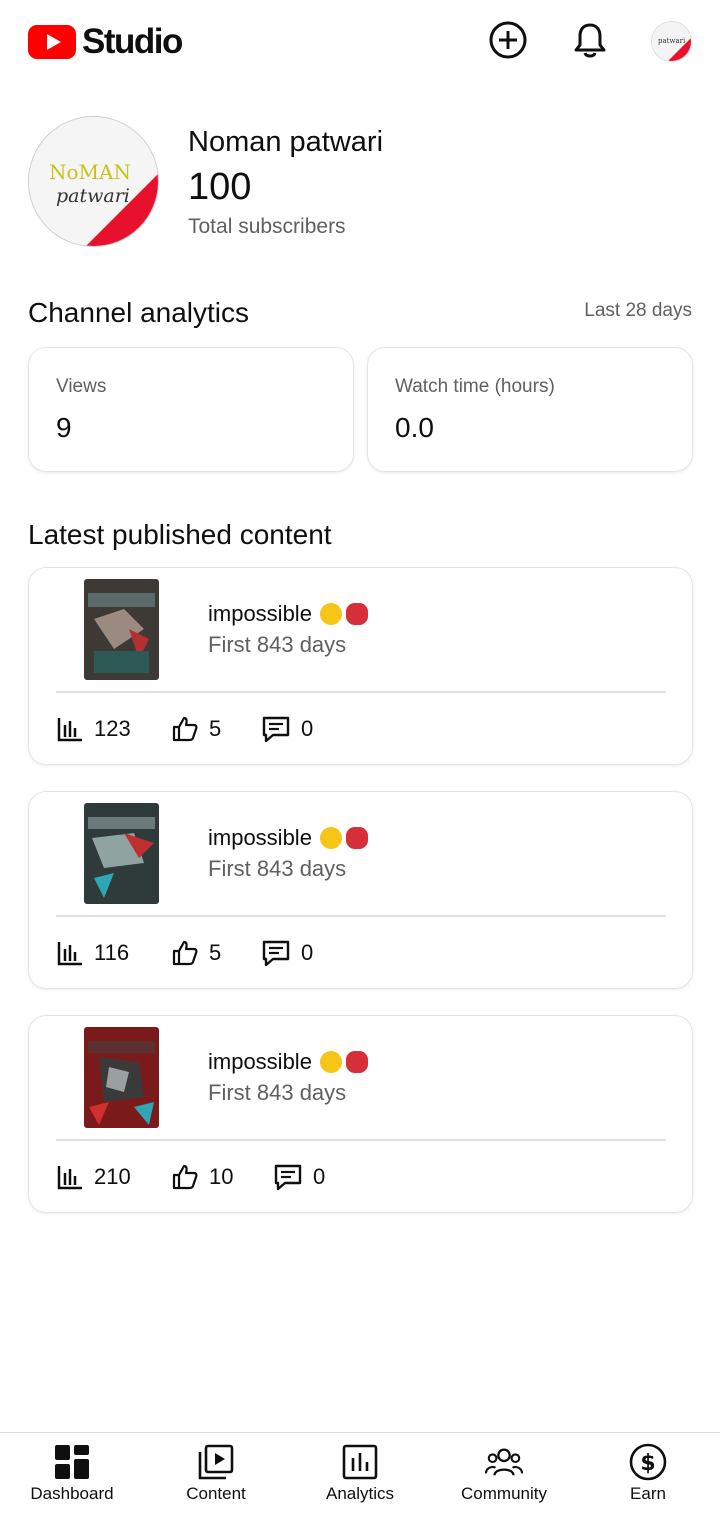 This screenshot has height=1516, width=720. What do you see at coordinates (132, 41) in the screenshot?
I see `logo-text: Studio` at bounding box center [132, 41].